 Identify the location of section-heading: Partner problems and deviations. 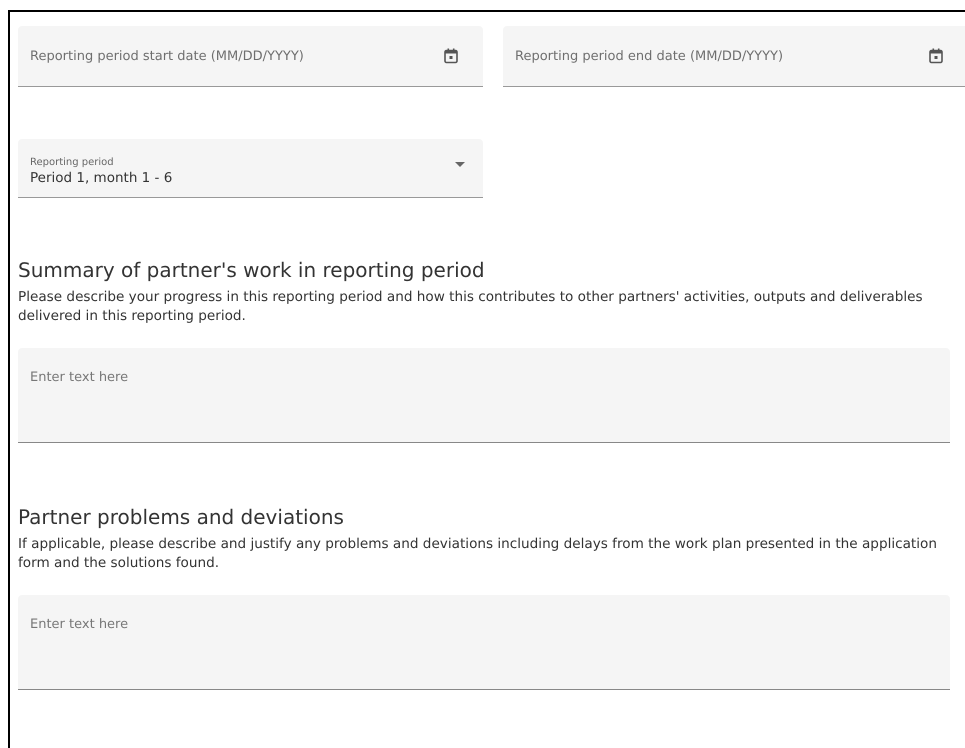
(181, 517).